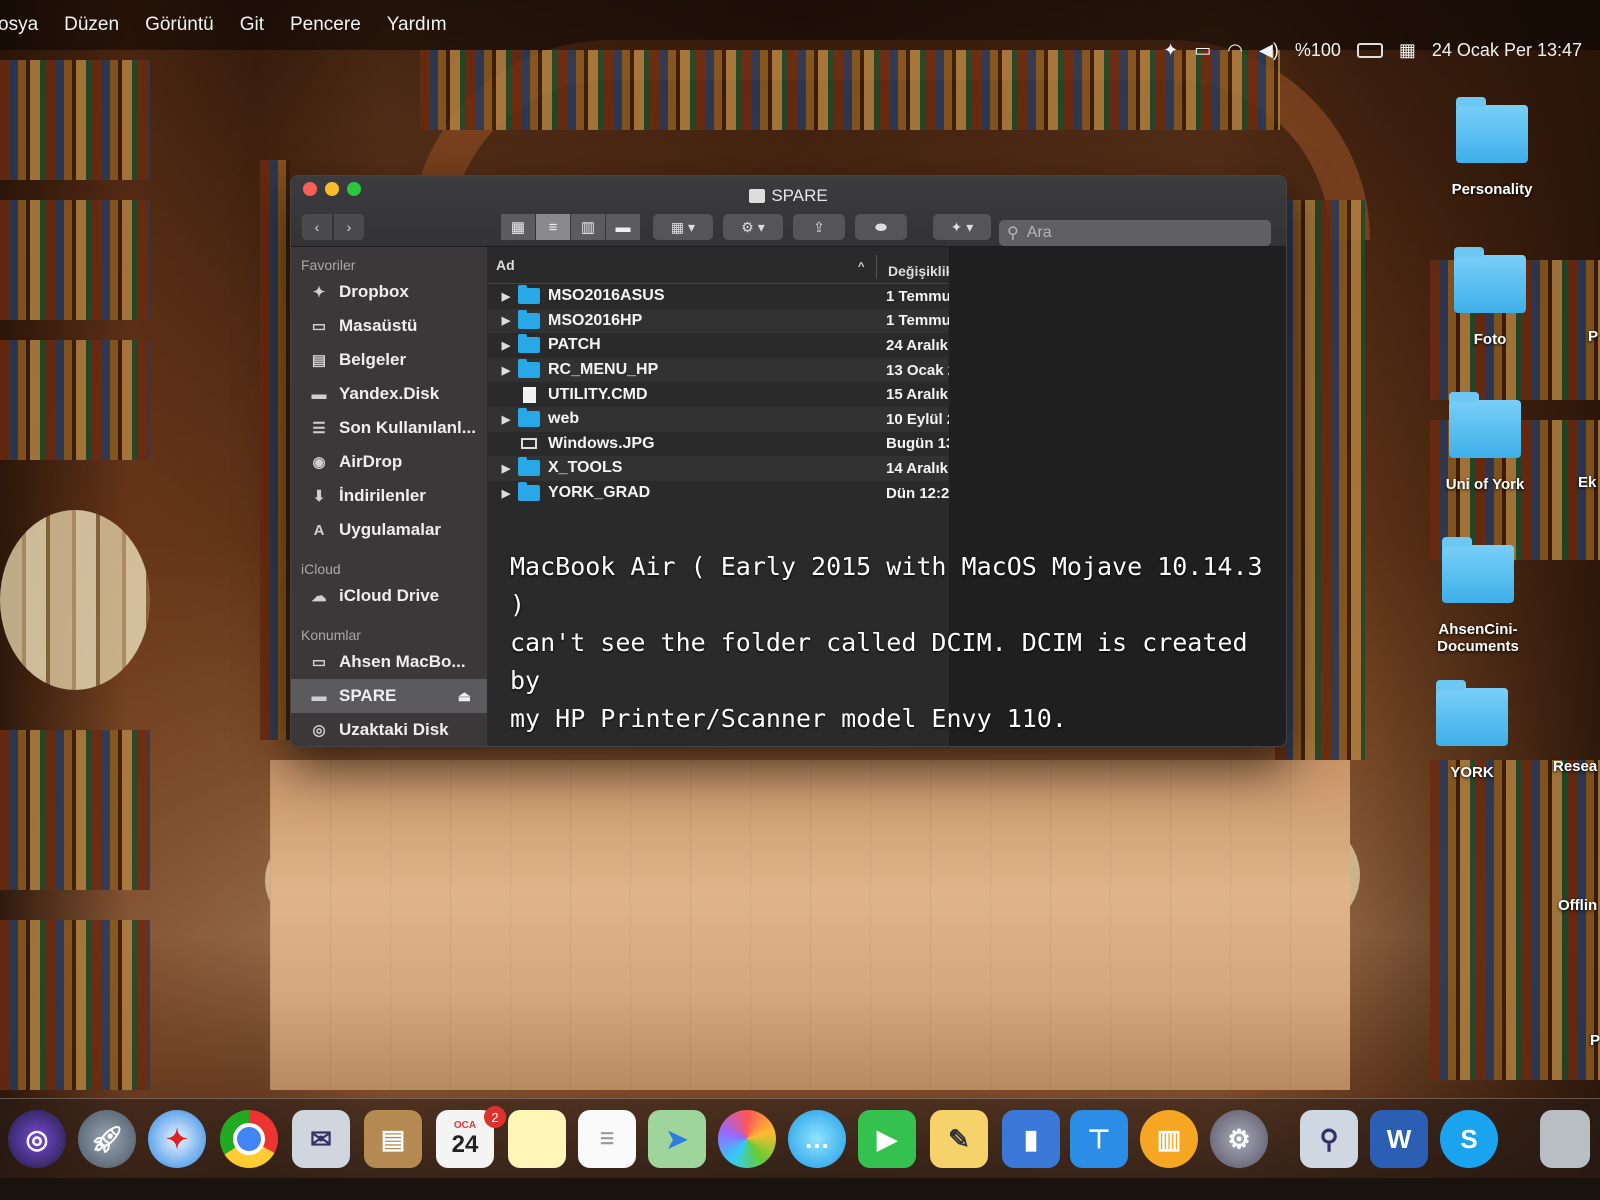 This screenshot has height=1200, width=1600. I want to click on menu-file: osya, so click(19, 25).